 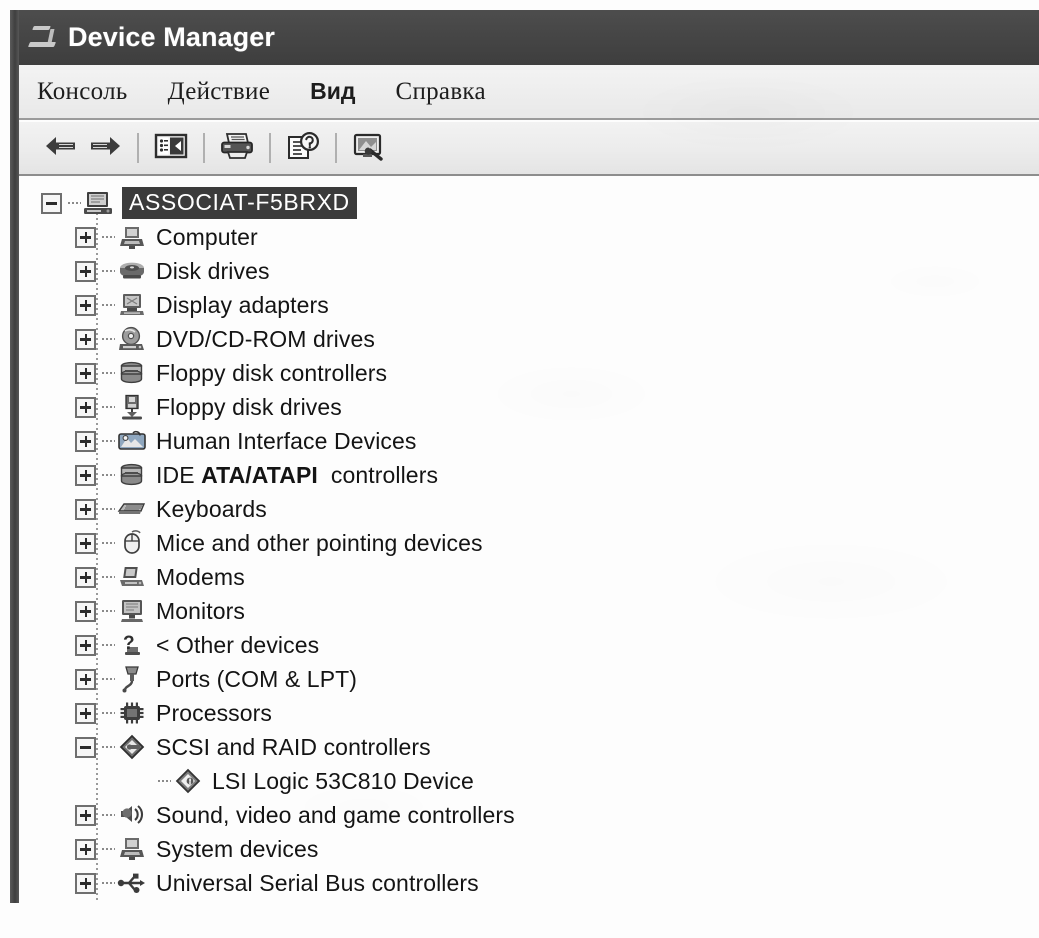 I want to click on controller-icon, so click(x=132, y=475).